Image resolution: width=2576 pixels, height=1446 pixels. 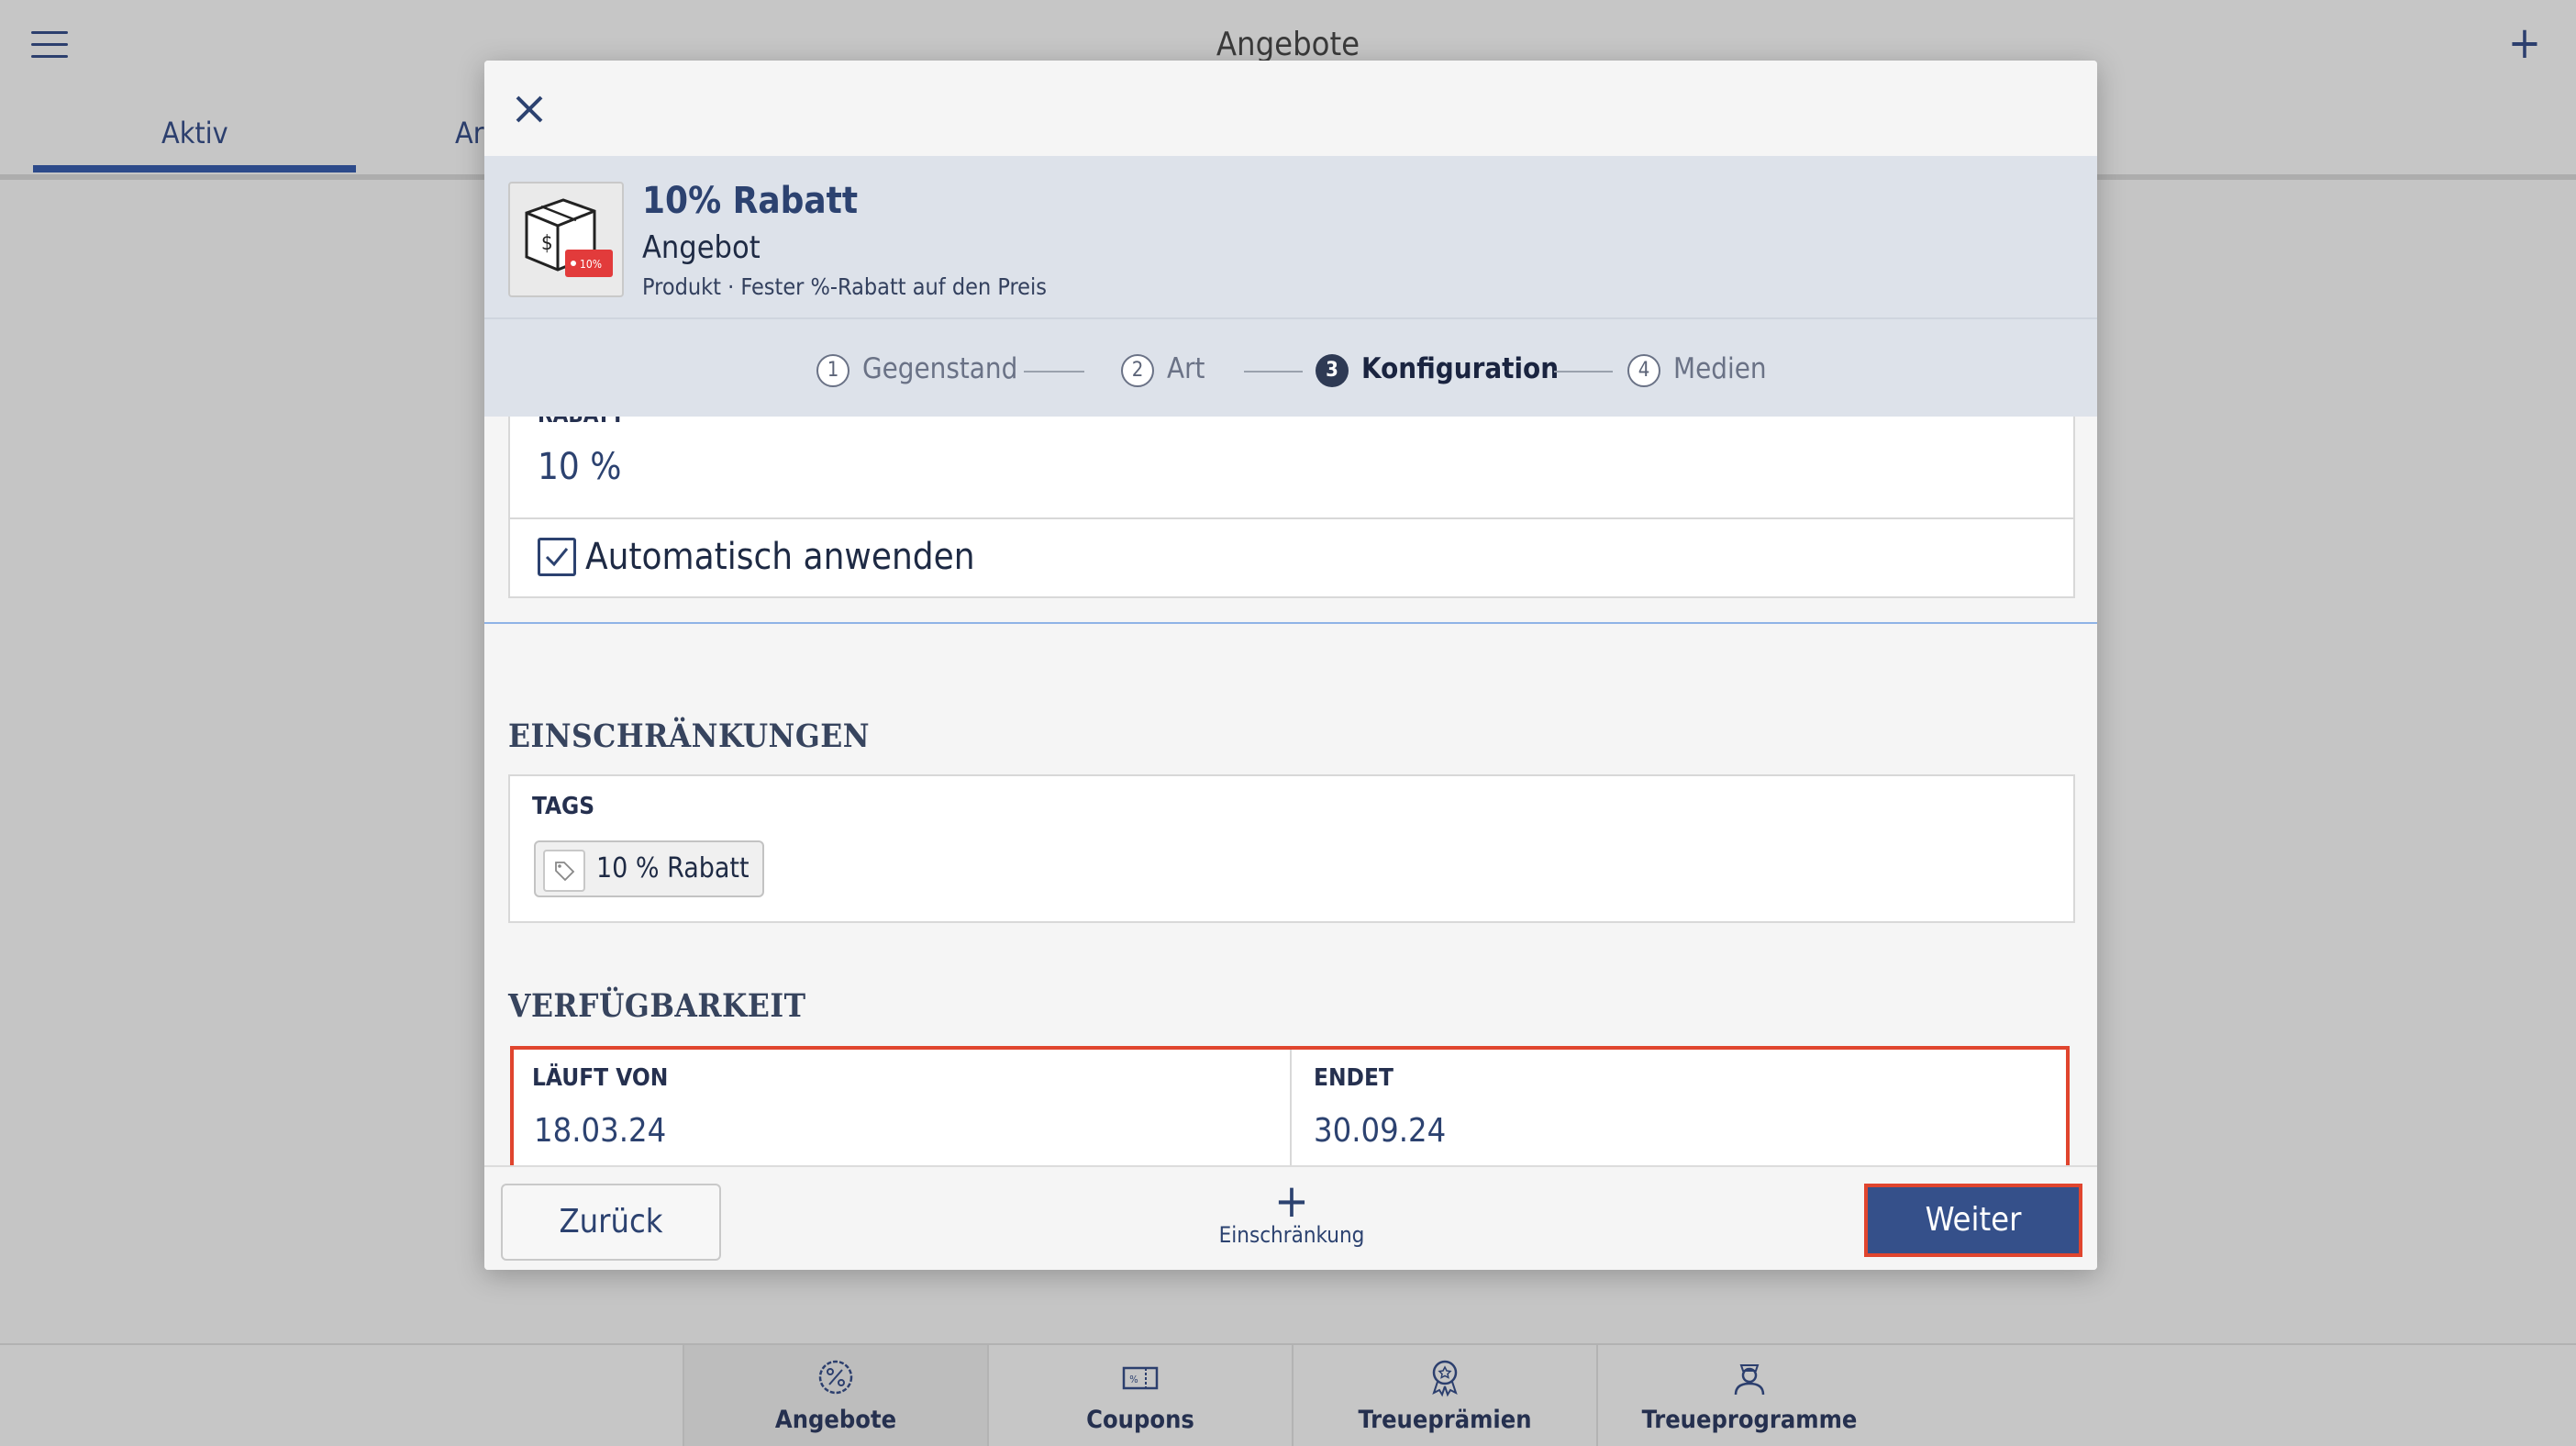 What do you see at coordinates (689, 736) in the screenshot?
I see `restrictions-title: EINSCHRÄNKUNGEN` at bounding box center [689, 736].